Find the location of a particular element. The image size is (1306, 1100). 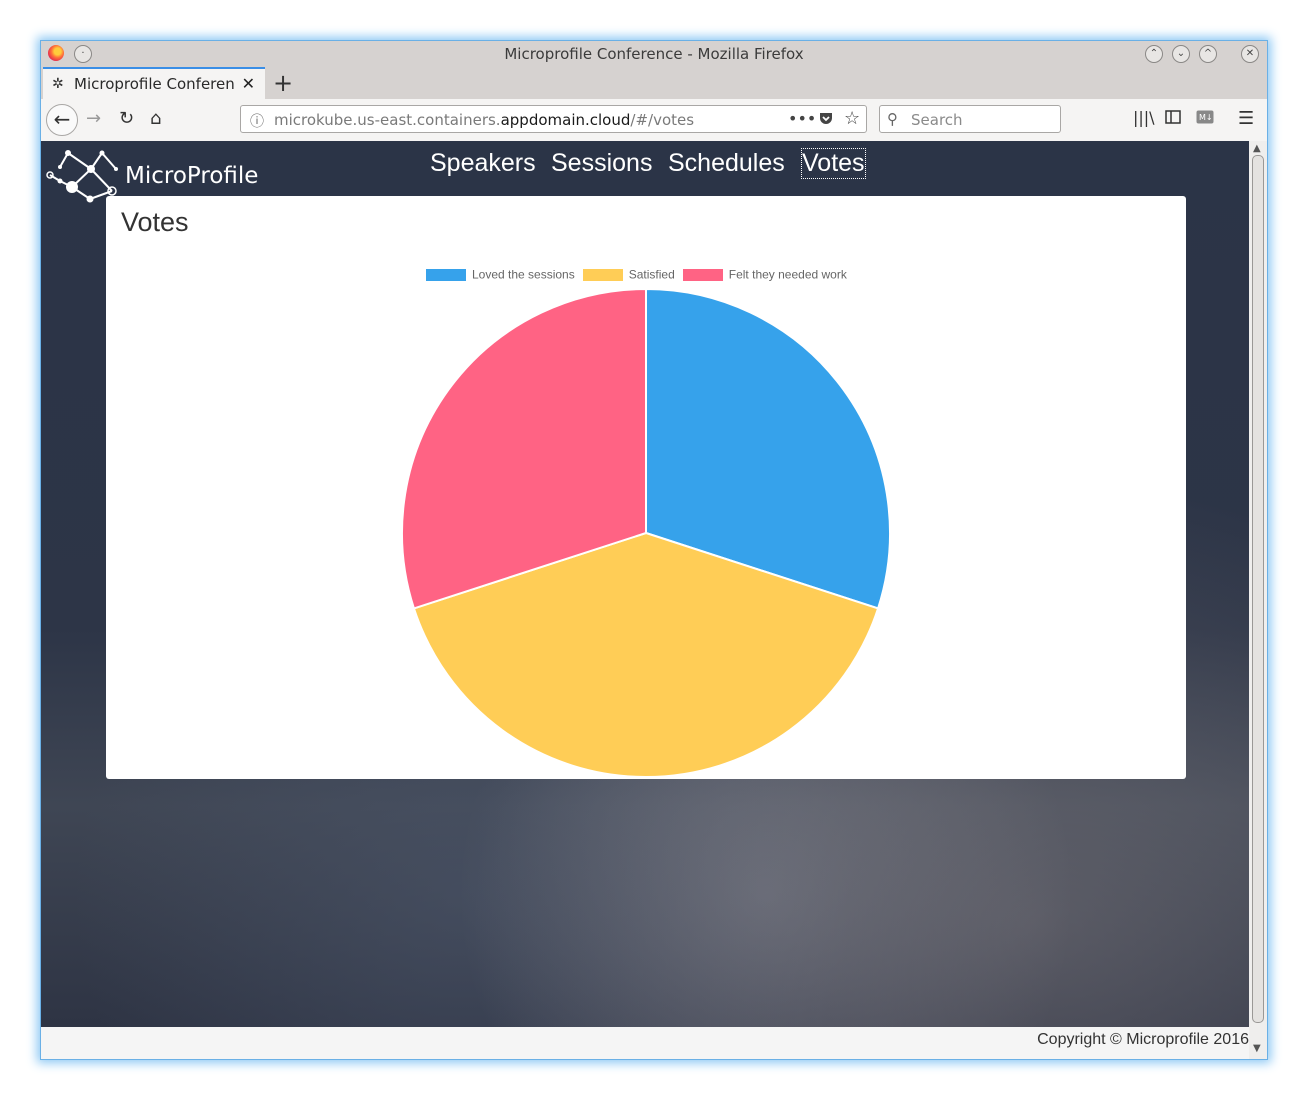

close-window-button: ✕ is located at coordinates (1250, 54).